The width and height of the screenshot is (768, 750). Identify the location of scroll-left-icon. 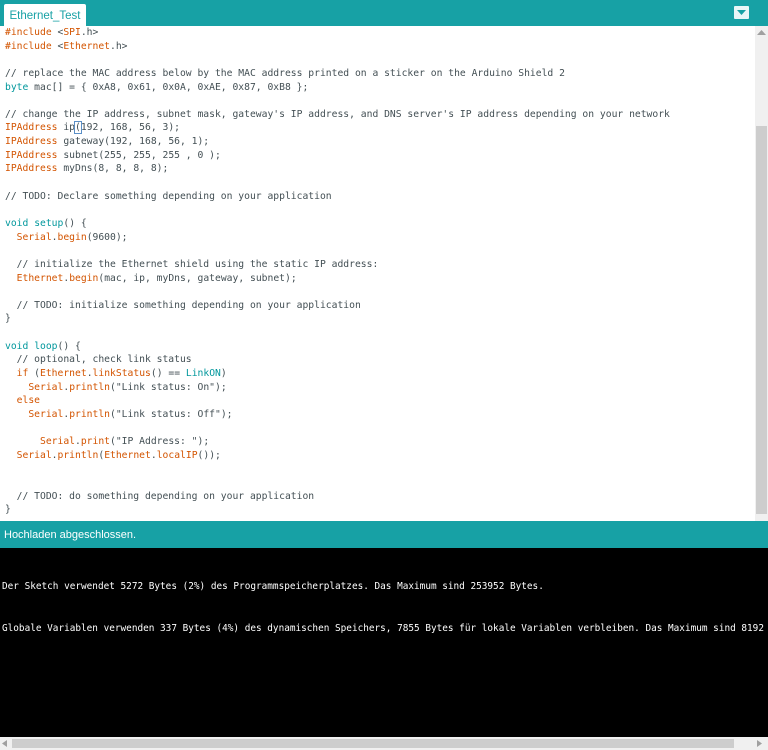
(5, 743).